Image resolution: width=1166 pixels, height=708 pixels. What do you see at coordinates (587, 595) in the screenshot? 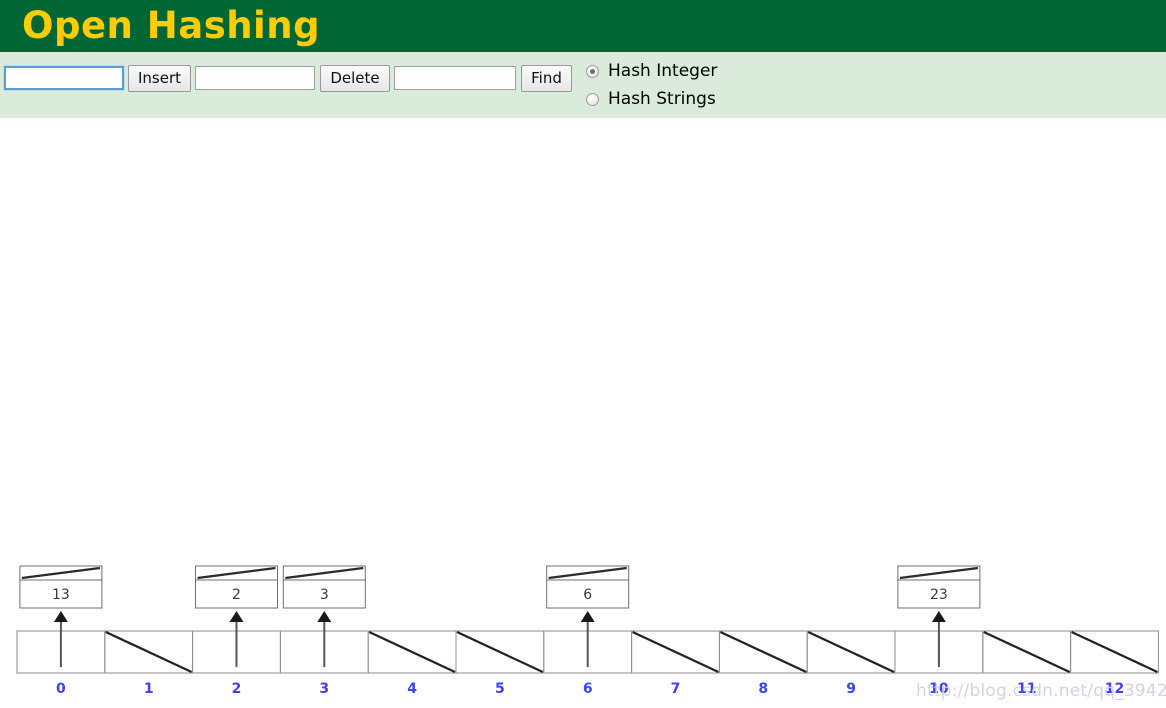
I see `chain-node-value-6: 6` at bounding box center [587, 595].